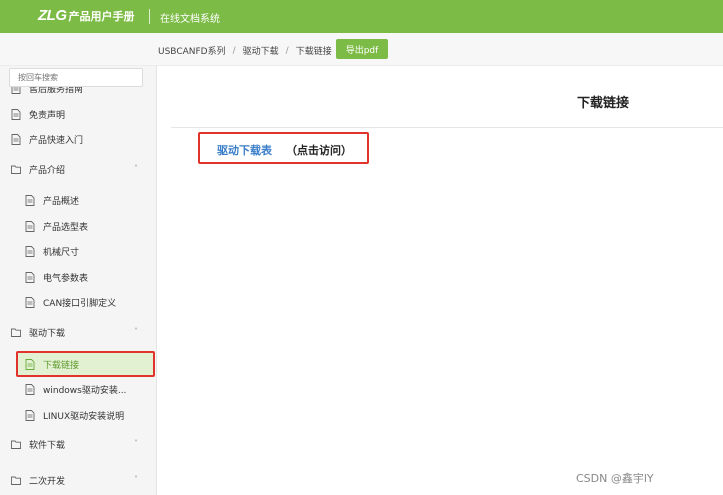  I want to click on watermark: CSDN @鑫宇lY, so click(615, 478).